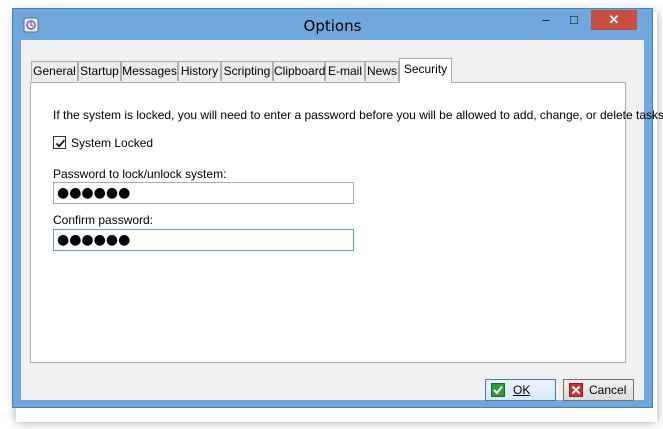 The height and width of the screenshot is (429, 663). What do you see at coordinates (247, 71) in the screenshot?
I see `tab-scripting: Scripting` at bounding box center [247, 71].